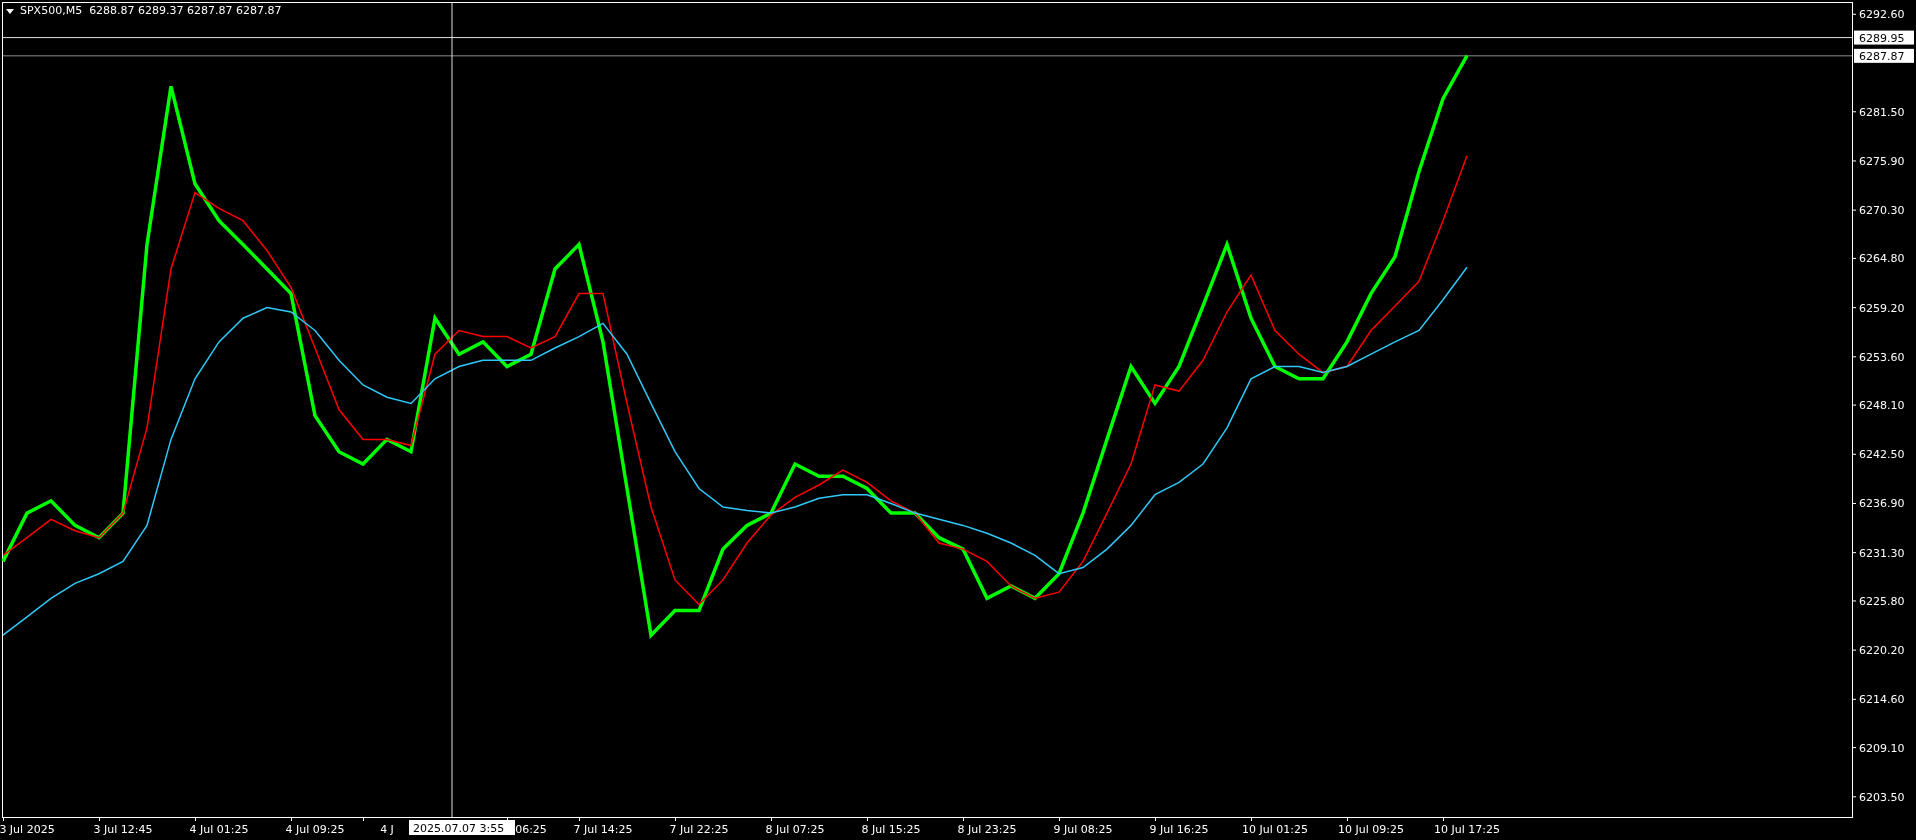 Image resolution: width=1916 pixels, height=840 pixels. Describe the element at coordinates (315, 829) in the screenshot. I see `axis-label: 4 Jul 09:25` at that location.